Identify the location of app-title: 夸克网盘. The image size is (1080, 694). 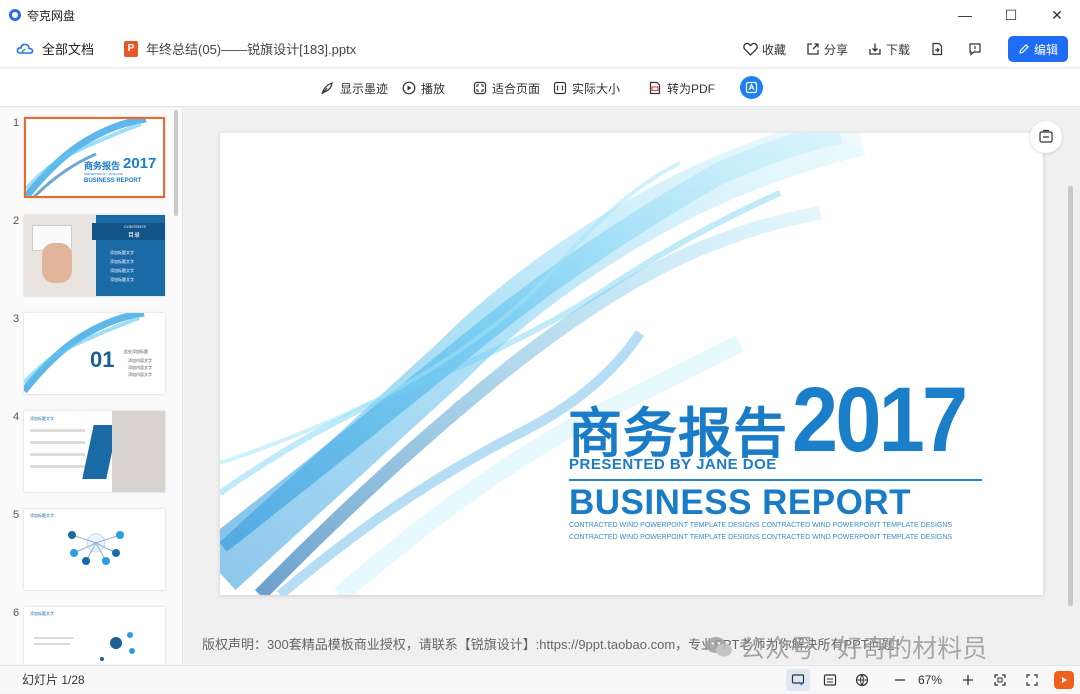
(51, 15).